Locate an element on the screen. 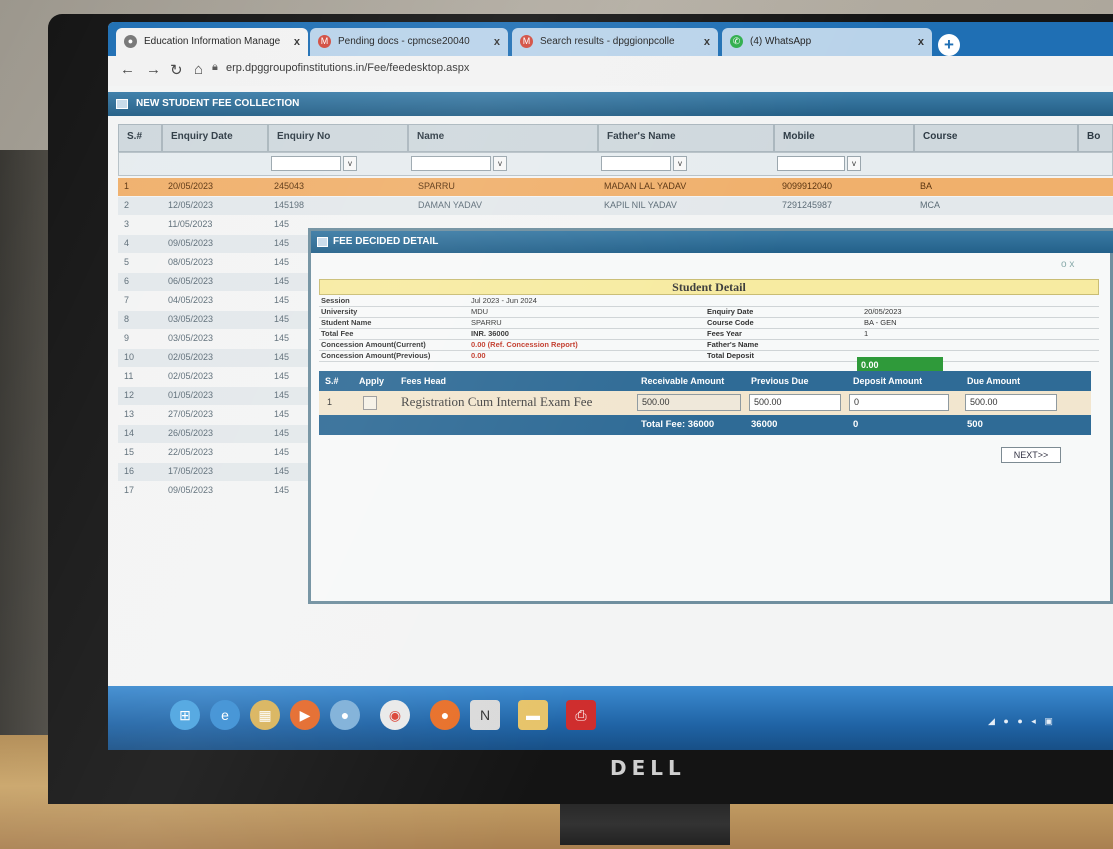 This screenshot has width=1113, height=849. filter-mobile-button: v is located at coordinates (854, 163).